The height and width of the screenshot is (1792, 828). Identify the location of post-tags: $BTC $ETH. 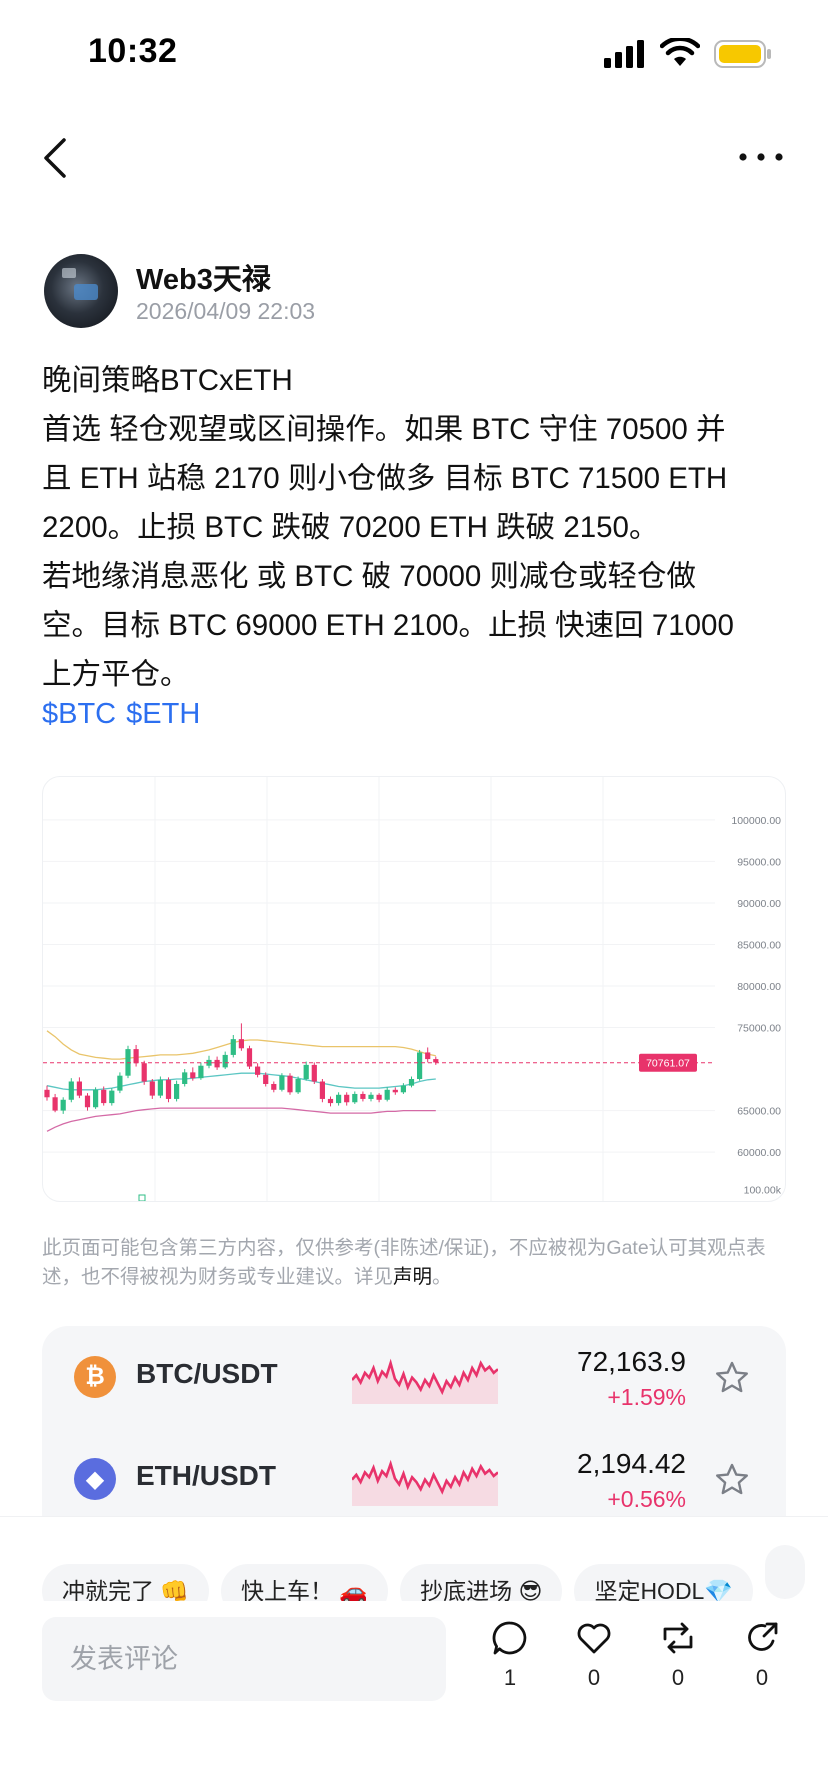
(126, 714).